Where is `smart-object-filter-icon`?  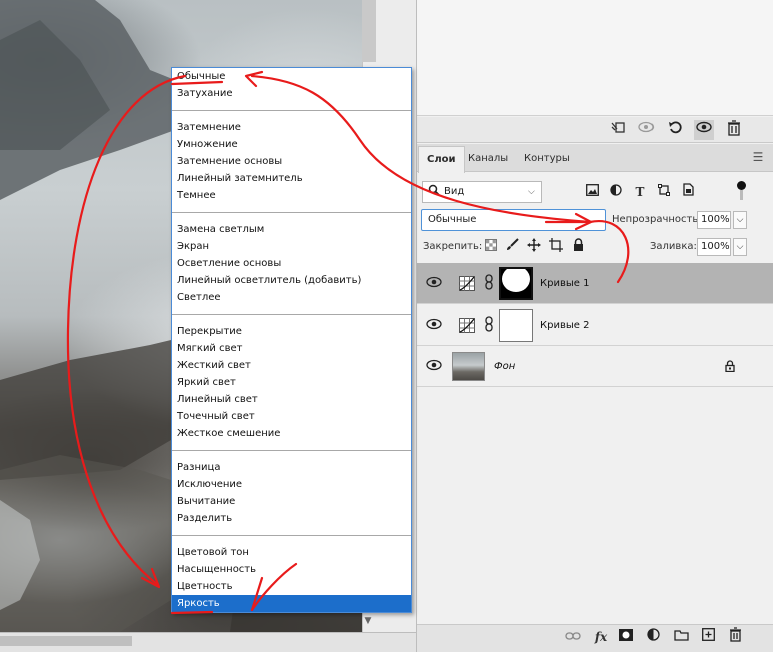
smart-object-filter-icon is located at coordinates (688, 192).